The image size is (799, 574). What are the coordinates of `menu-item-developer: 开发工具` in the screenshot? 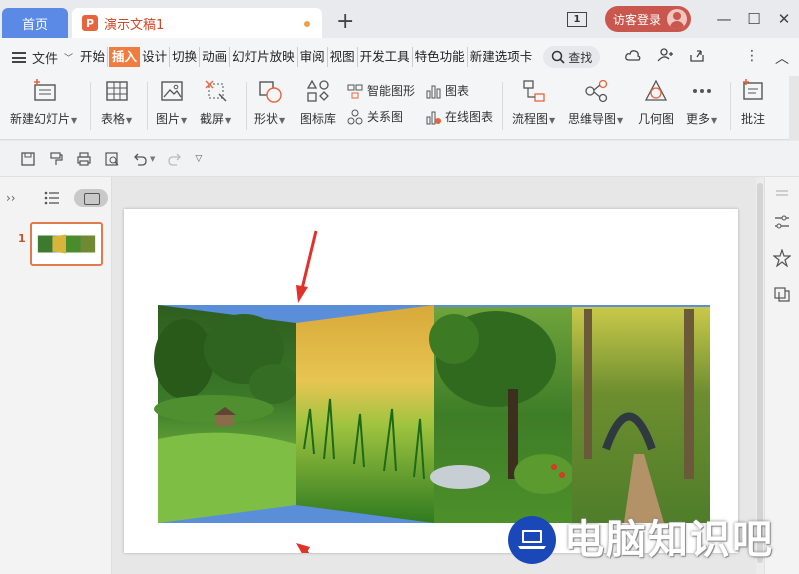 It's located at (386, 57).